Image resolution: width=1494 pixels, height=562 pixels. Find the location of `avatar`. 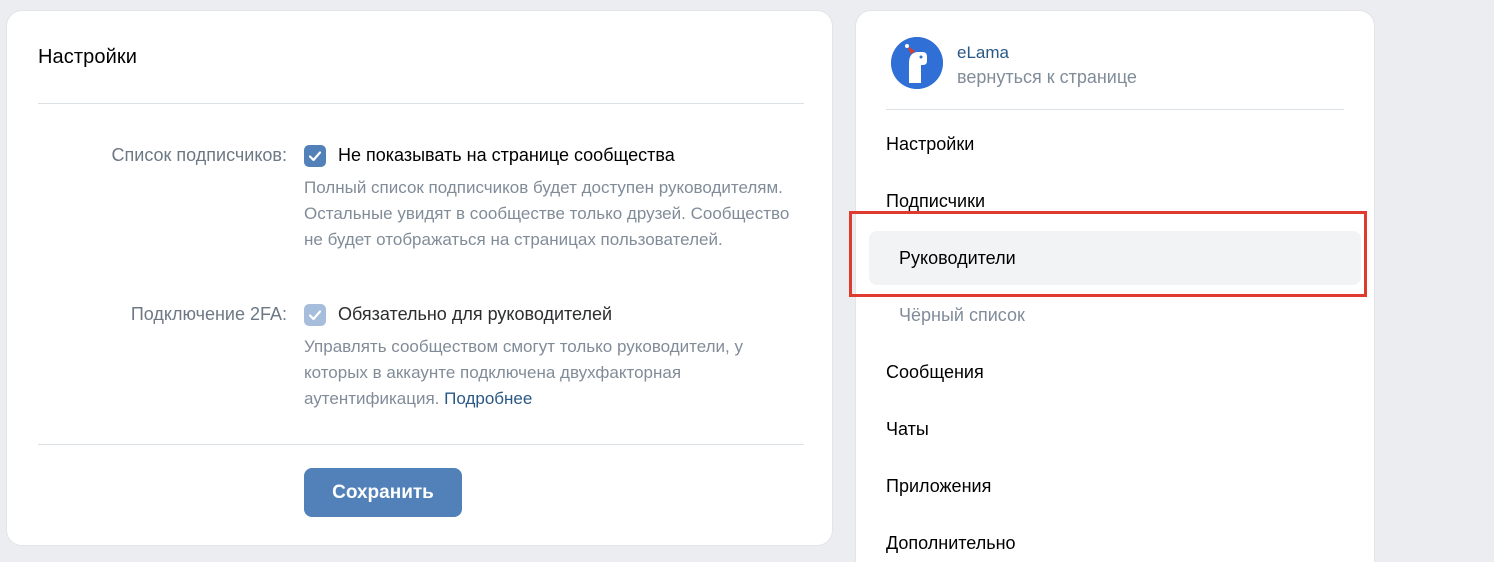

avatar is located at coordinates (917, 63).